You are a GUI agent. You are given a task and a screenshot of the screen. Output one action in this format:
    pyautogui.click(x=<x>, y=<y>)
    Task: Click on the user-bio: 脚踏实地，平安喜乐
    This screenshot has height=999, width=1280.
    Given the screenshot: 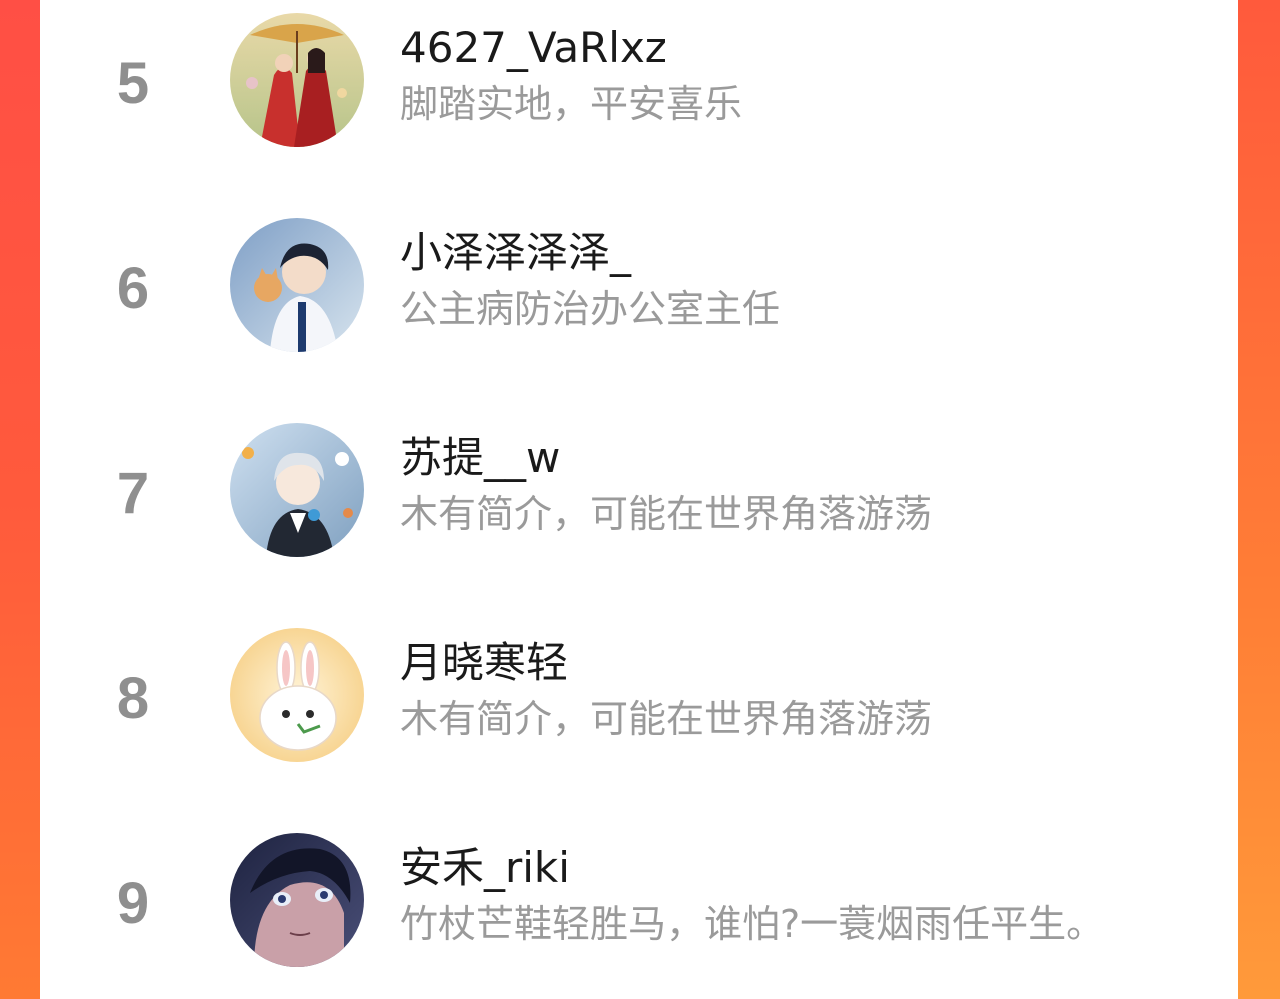 What is the action you would take?
    pyautogui.click(x=571, y=104)
    